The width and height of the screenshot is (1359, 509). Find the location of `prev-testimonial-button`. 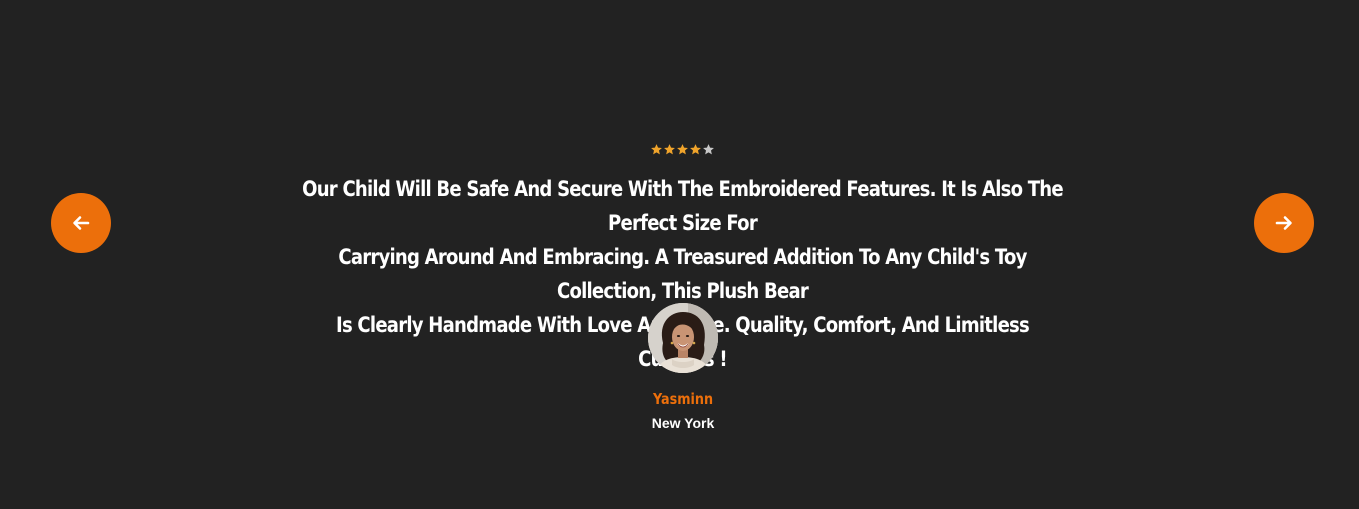

prev-testimonial-button is located at coordinates (81, 223).